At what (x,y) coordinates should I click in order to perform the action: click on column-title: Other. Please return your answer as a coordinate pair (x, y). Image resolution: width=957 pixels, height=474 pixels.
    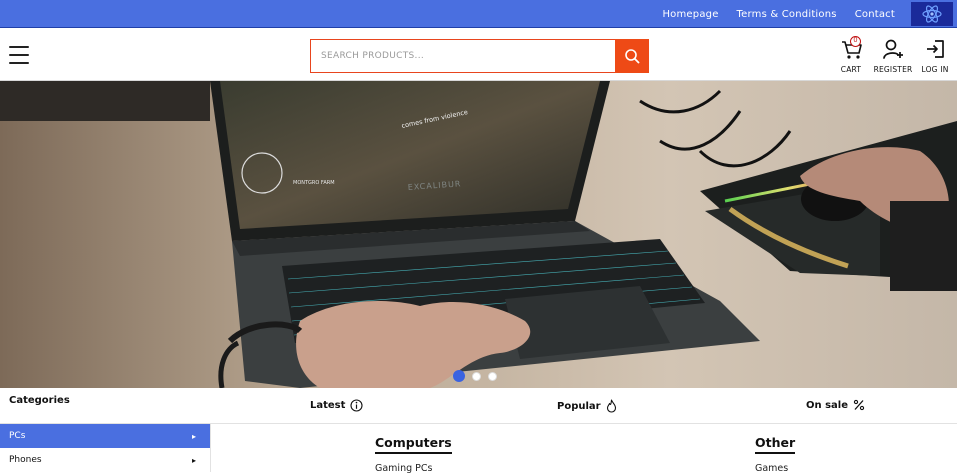
    Looking at the image, I should click on (775, 444).